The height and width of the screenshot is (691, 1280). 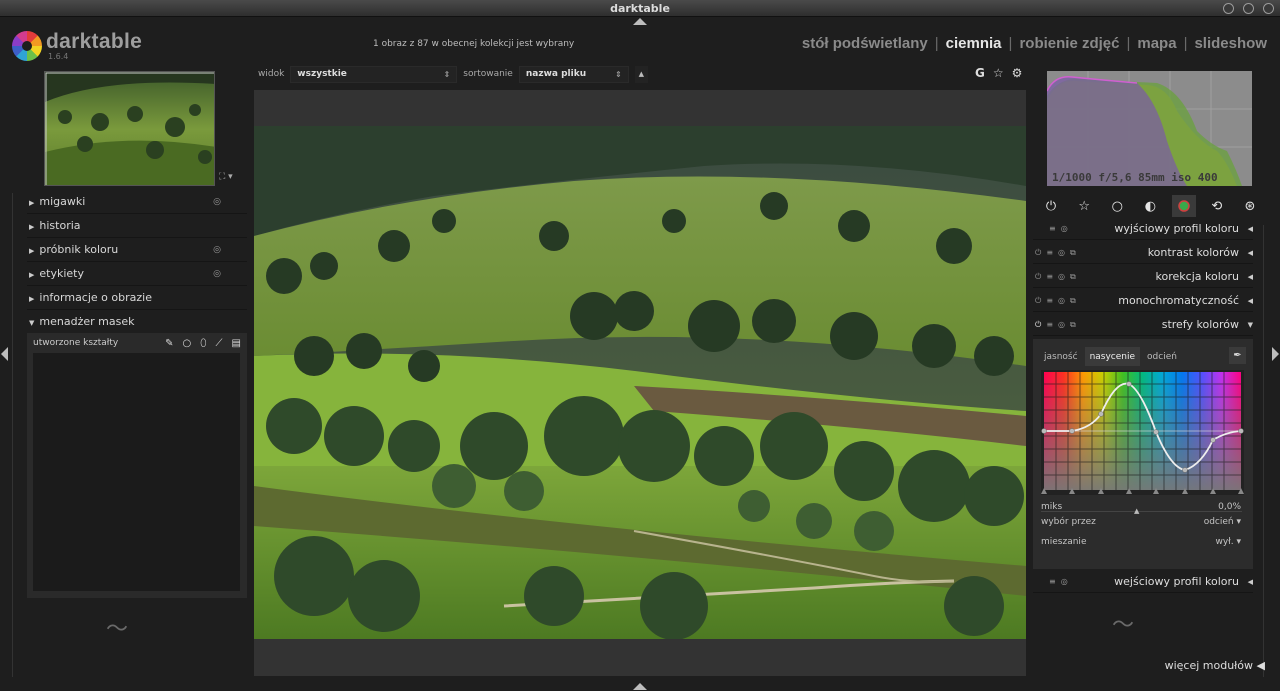 What do you see at coordinates (169, 343) in the screenshot?
I see `path-tool-icon: ✎` at bounding box center [169, 343].